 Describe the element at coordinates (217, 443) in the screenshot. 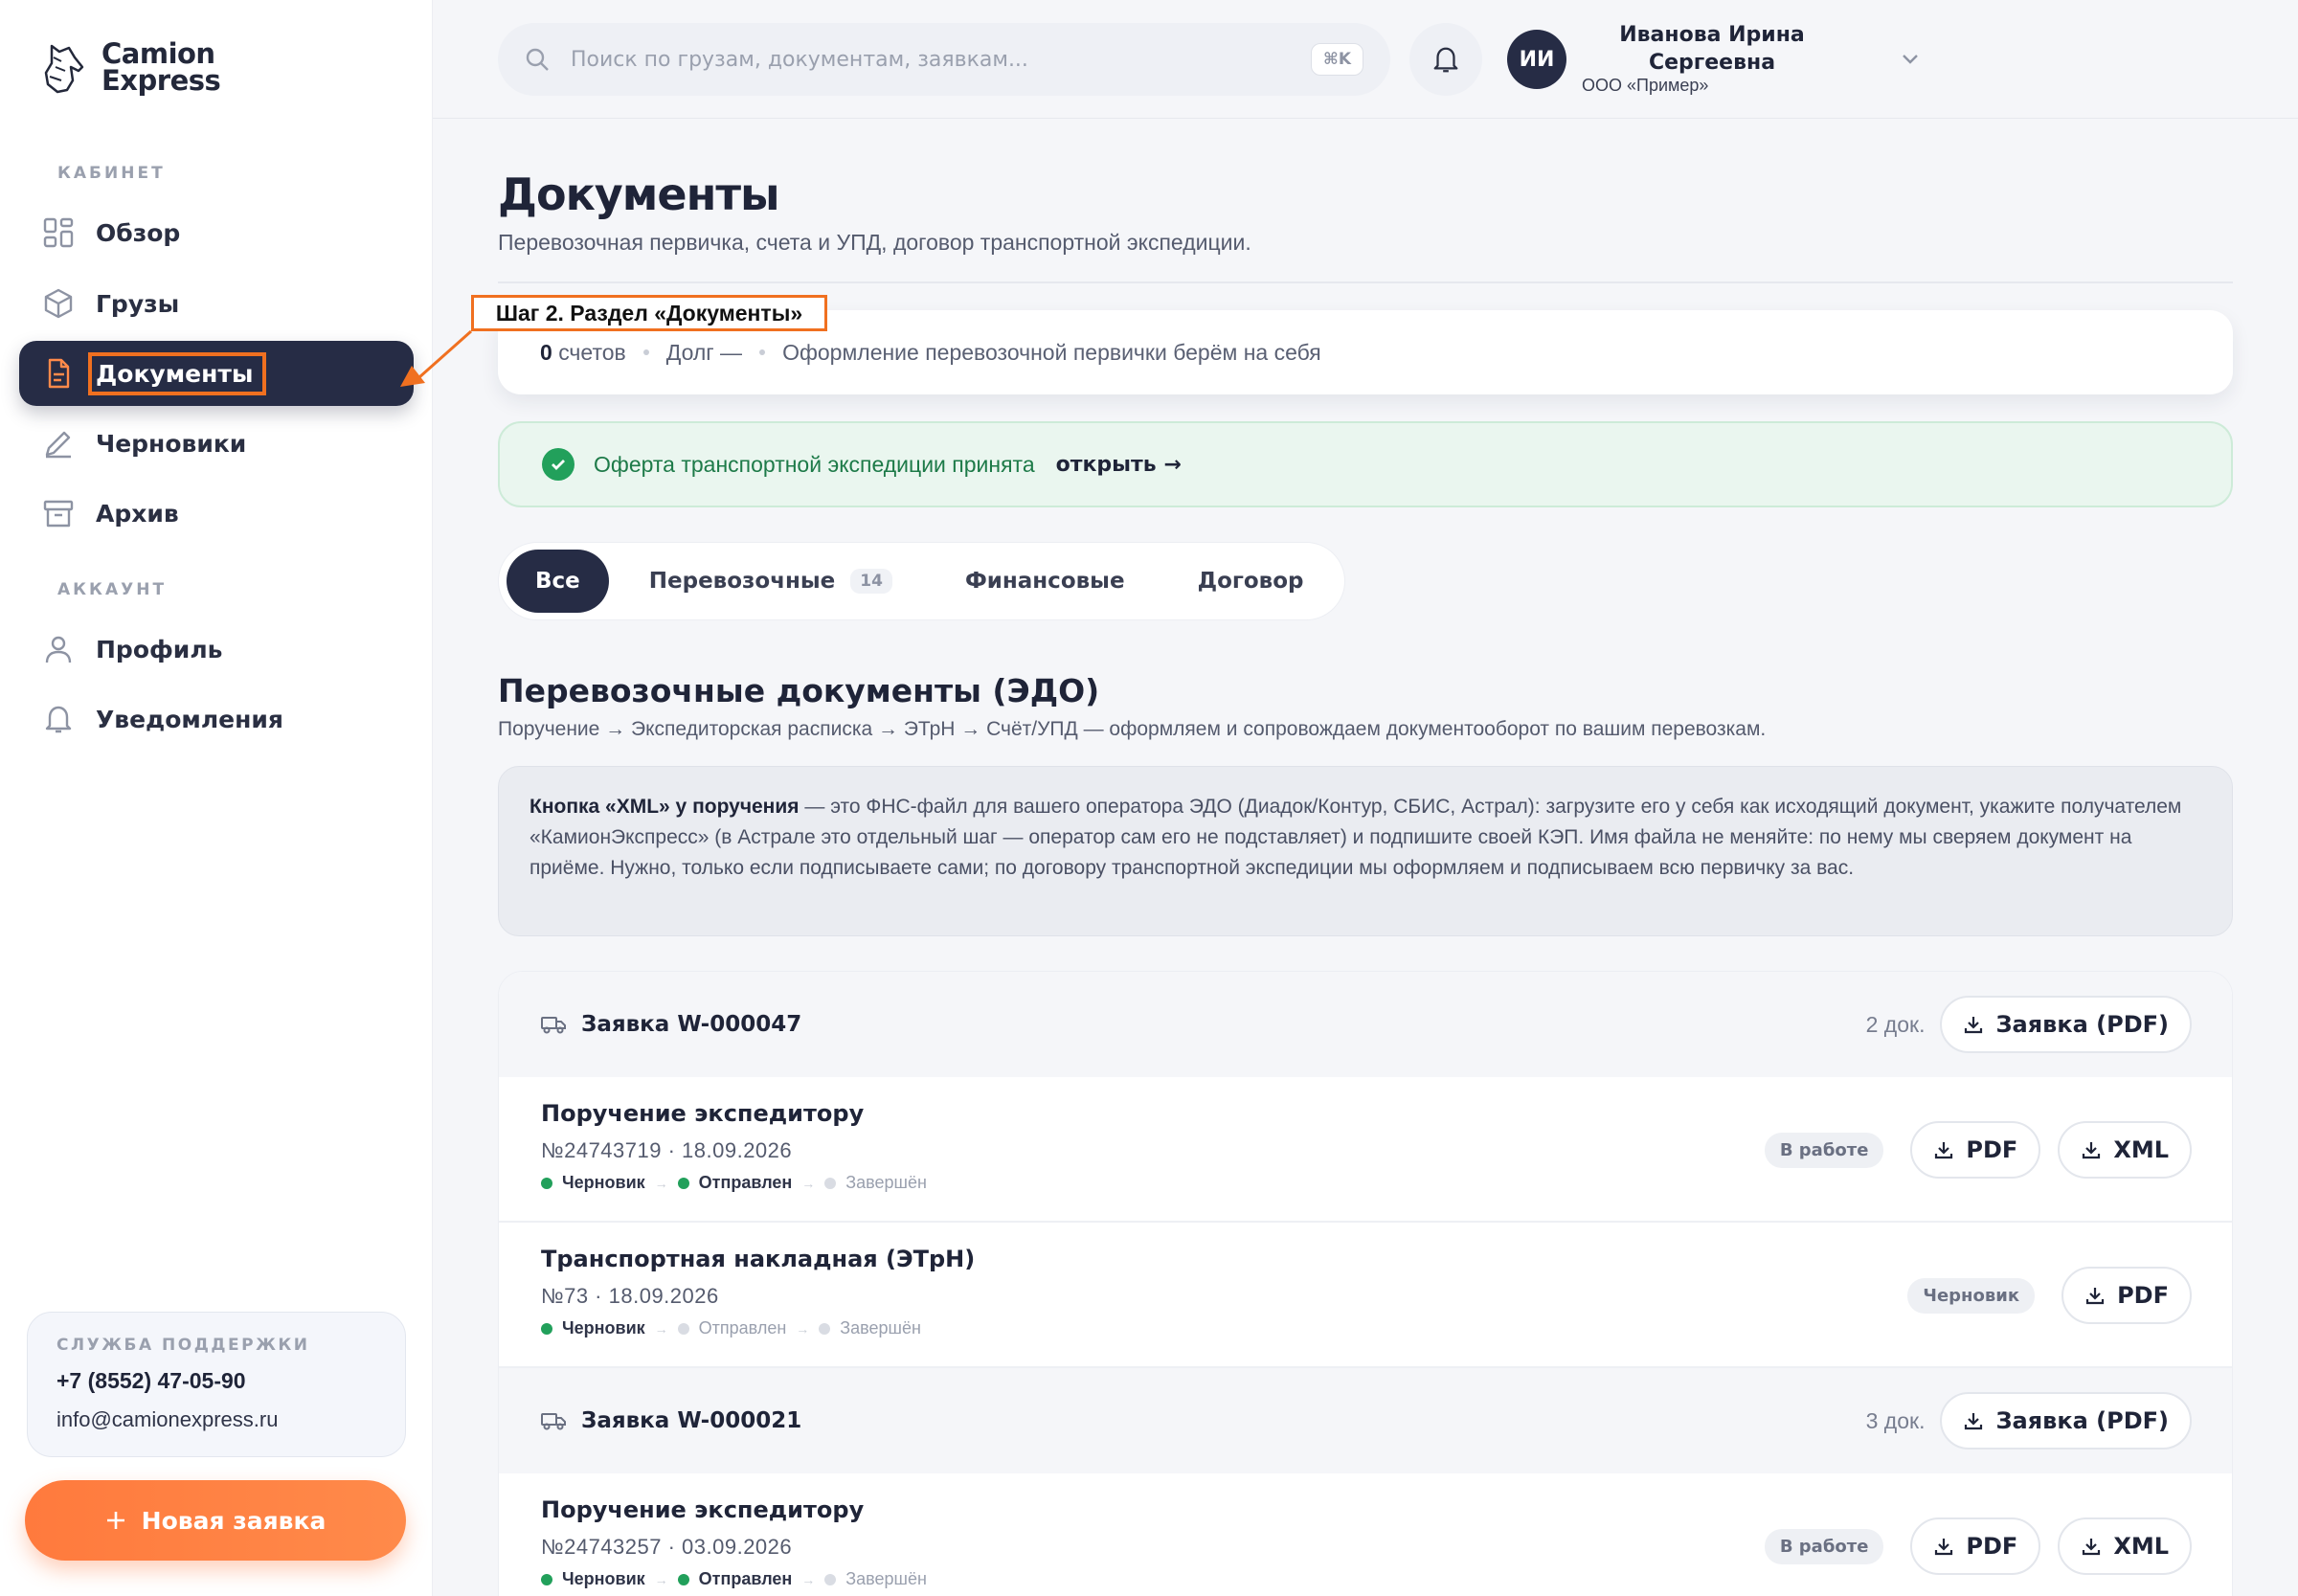

I see `sidebar-item-drafts: Черновики` at that location.